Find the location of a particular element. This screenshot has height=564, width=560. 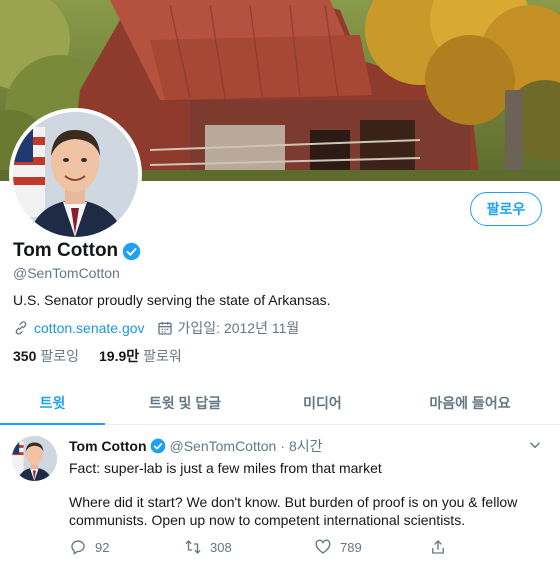

link-icon is located at coordinates (21, 328).